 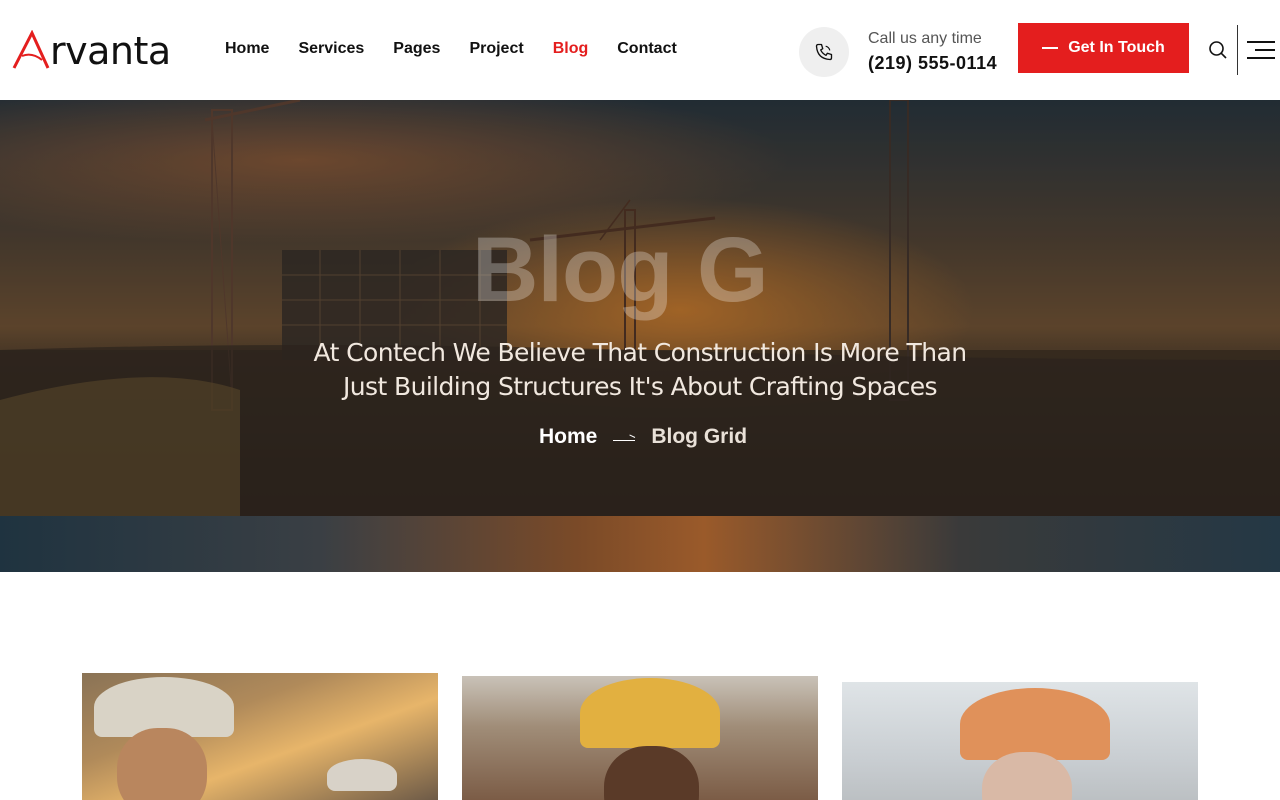 What do you see at coordinates (465, 49) in the screenshot?
I see `main-nav: Home Services Pages Project Blog Contact` at bounding box center [465, 49].